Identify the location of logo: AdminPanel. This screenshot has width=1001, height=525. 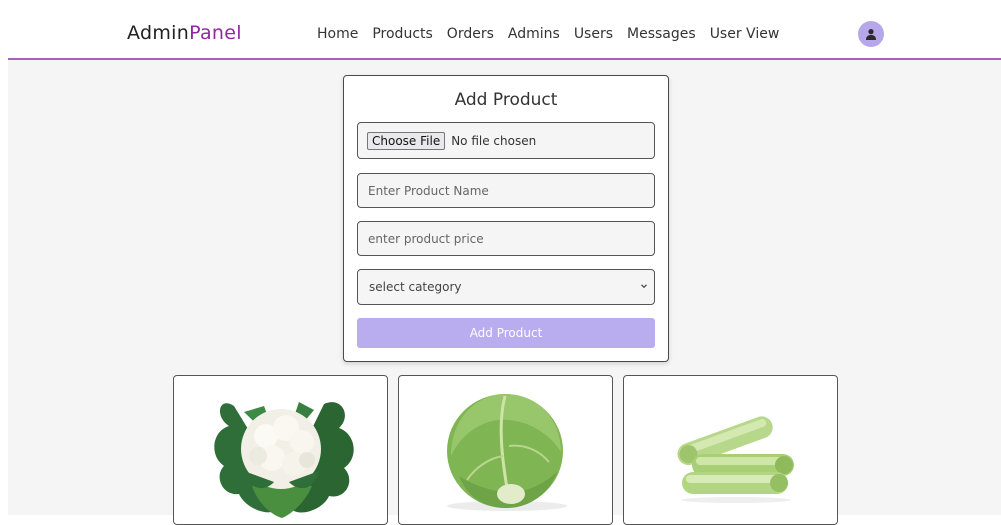
(184, 33).